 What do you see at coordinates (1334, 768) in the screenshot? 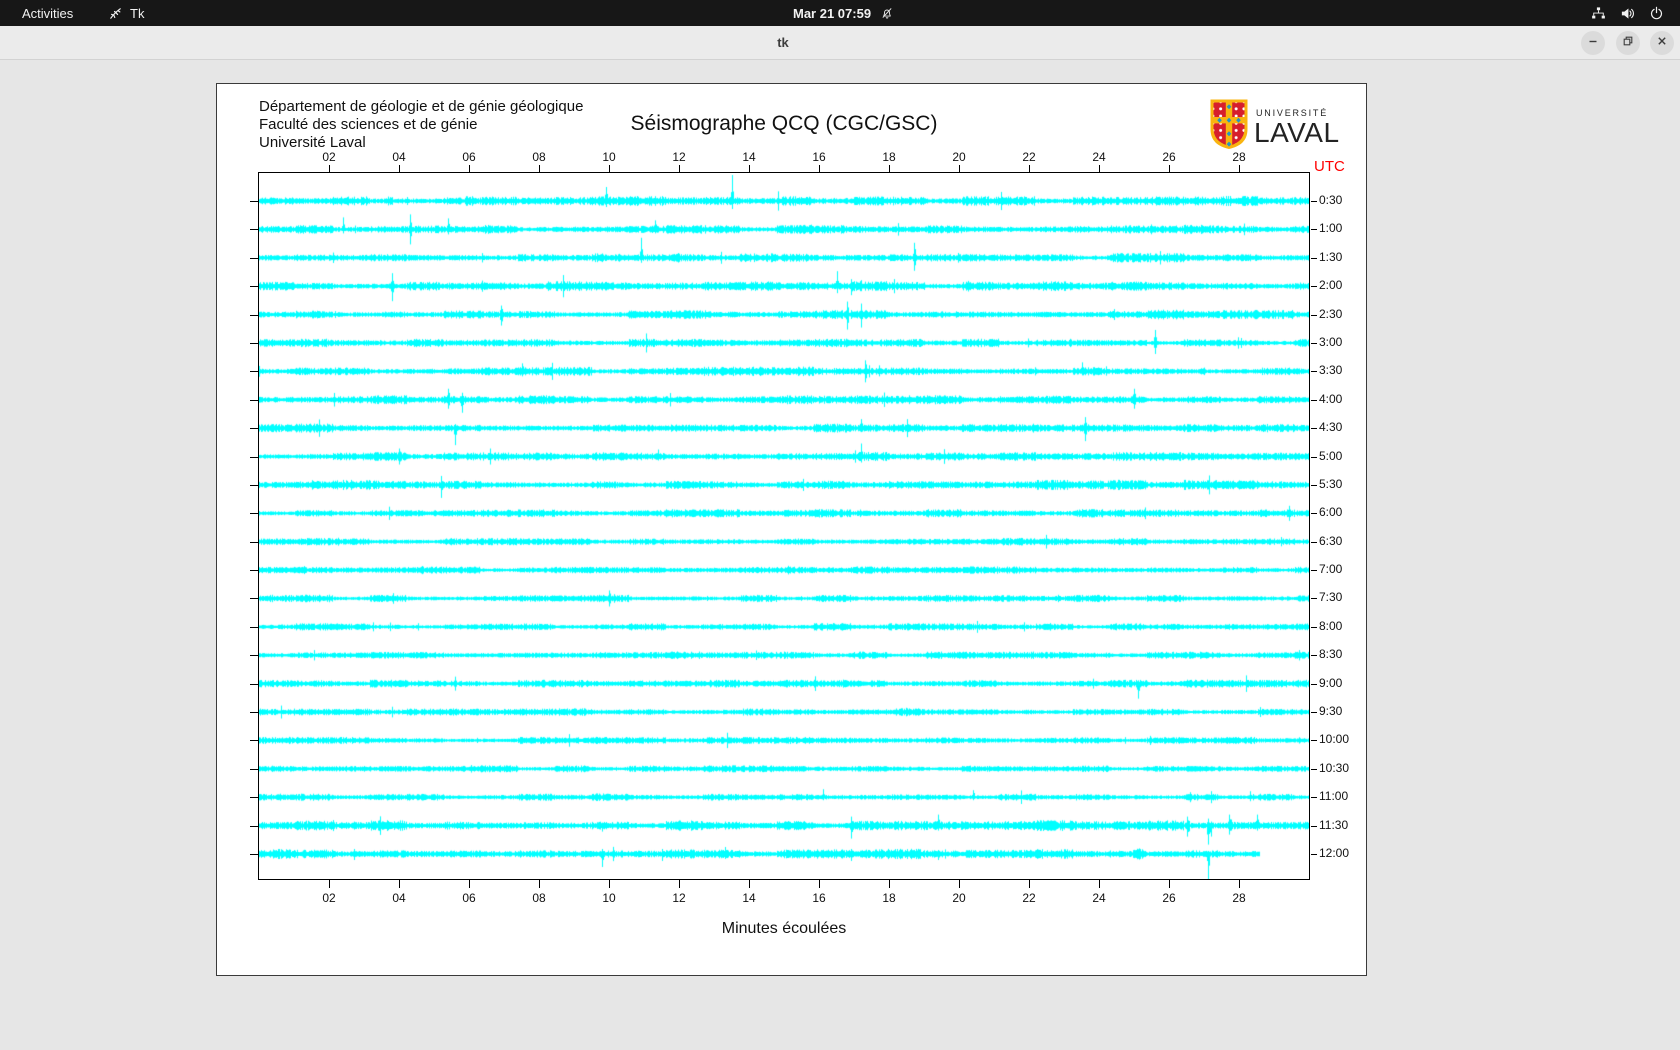
I see `trace-time-label: 10:30` at bounding box center [1334, 768].